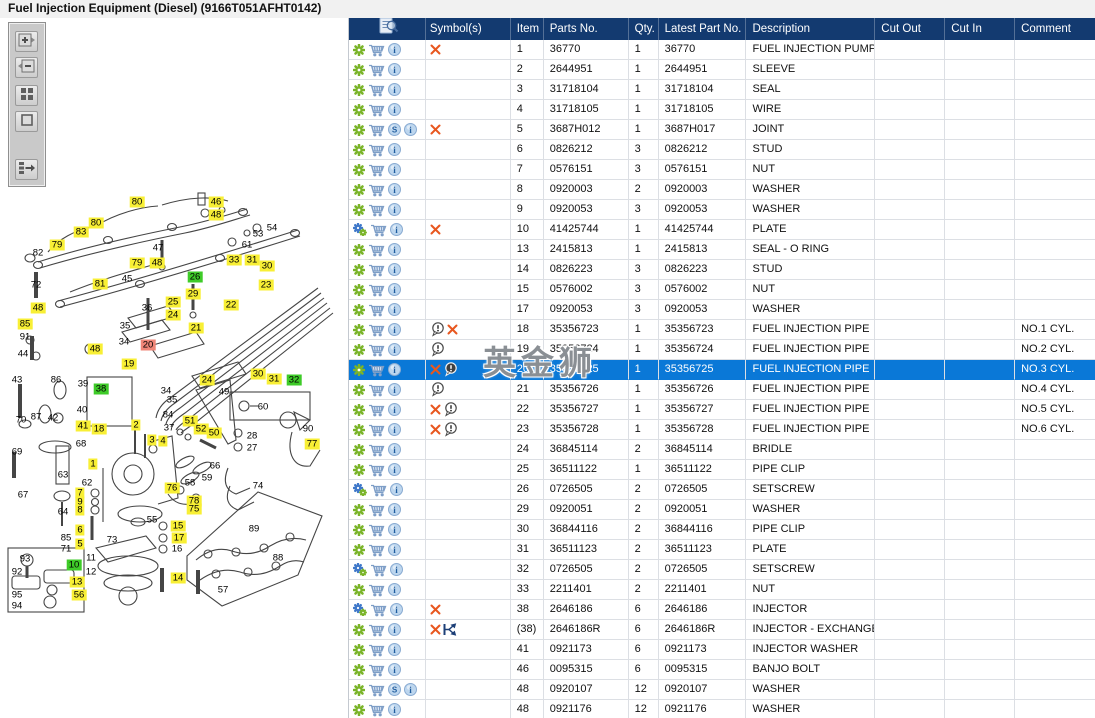 The width and height of the screenshot is (1095, 718). Describe the element at coordinates (93, 464) in the screenshot. I see `part-label-1: 1` at that location.